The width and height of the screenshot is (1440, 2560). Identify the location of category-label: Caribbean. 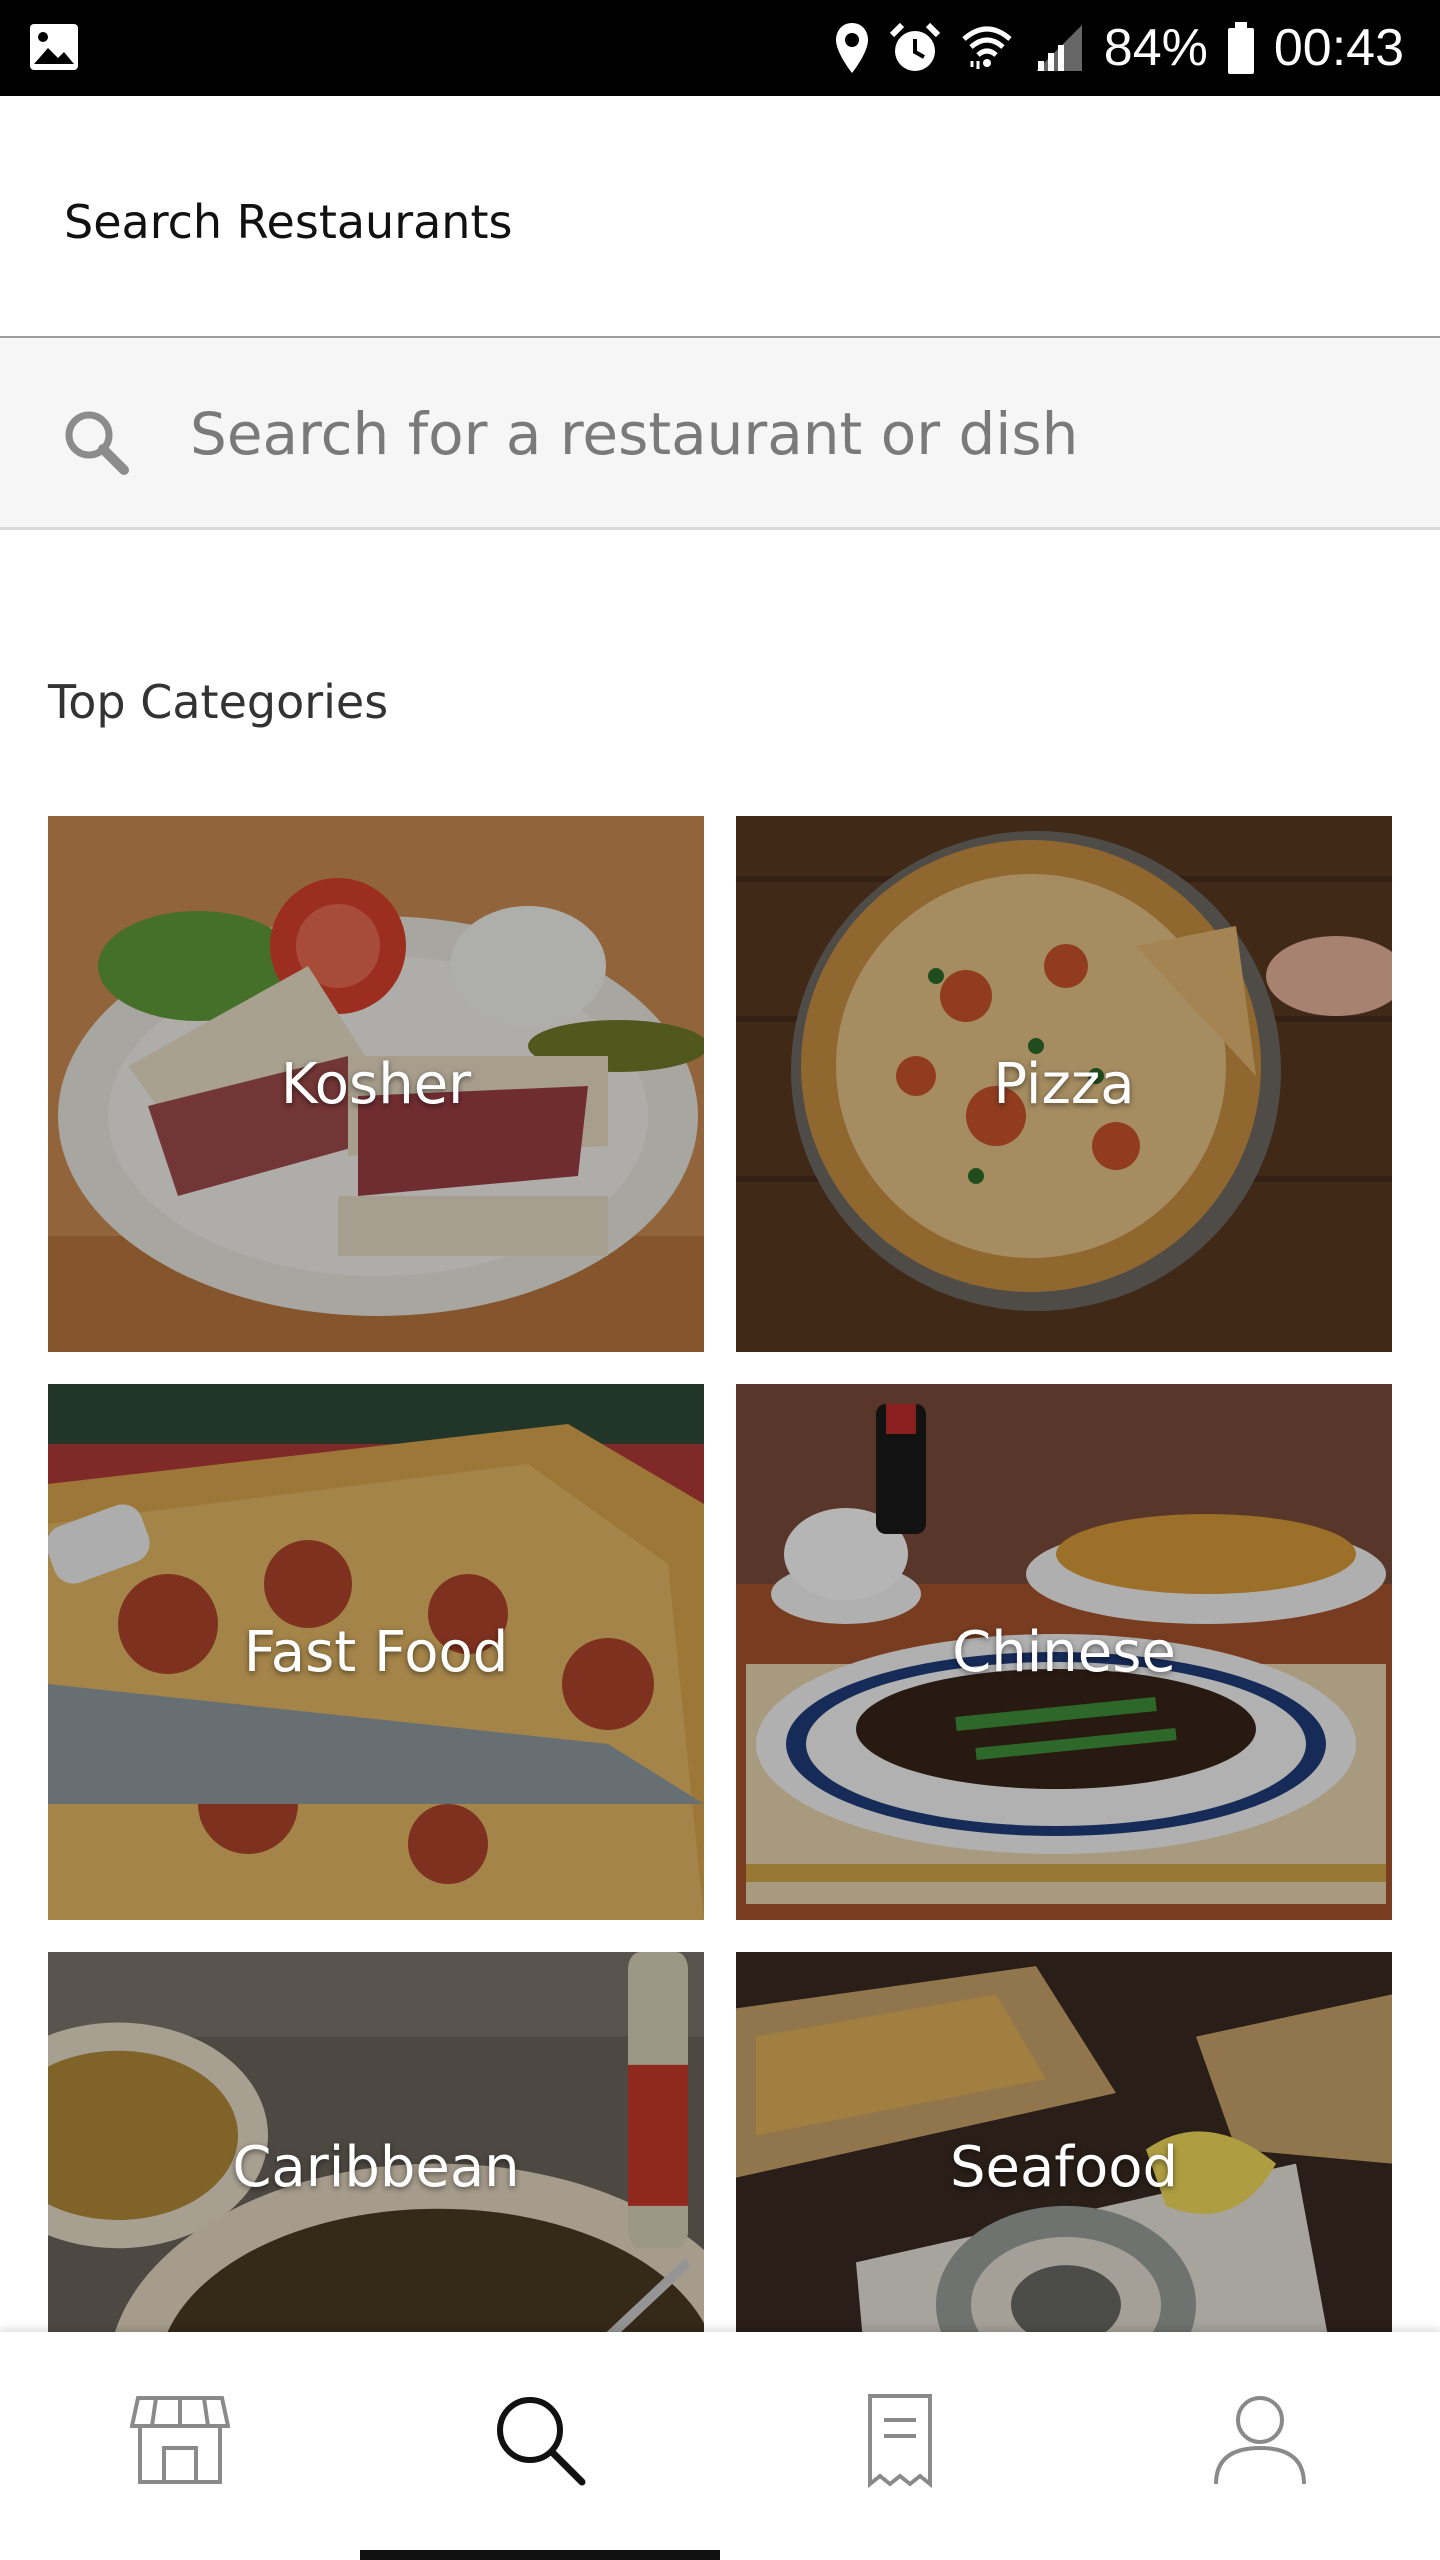
(376, 2167).